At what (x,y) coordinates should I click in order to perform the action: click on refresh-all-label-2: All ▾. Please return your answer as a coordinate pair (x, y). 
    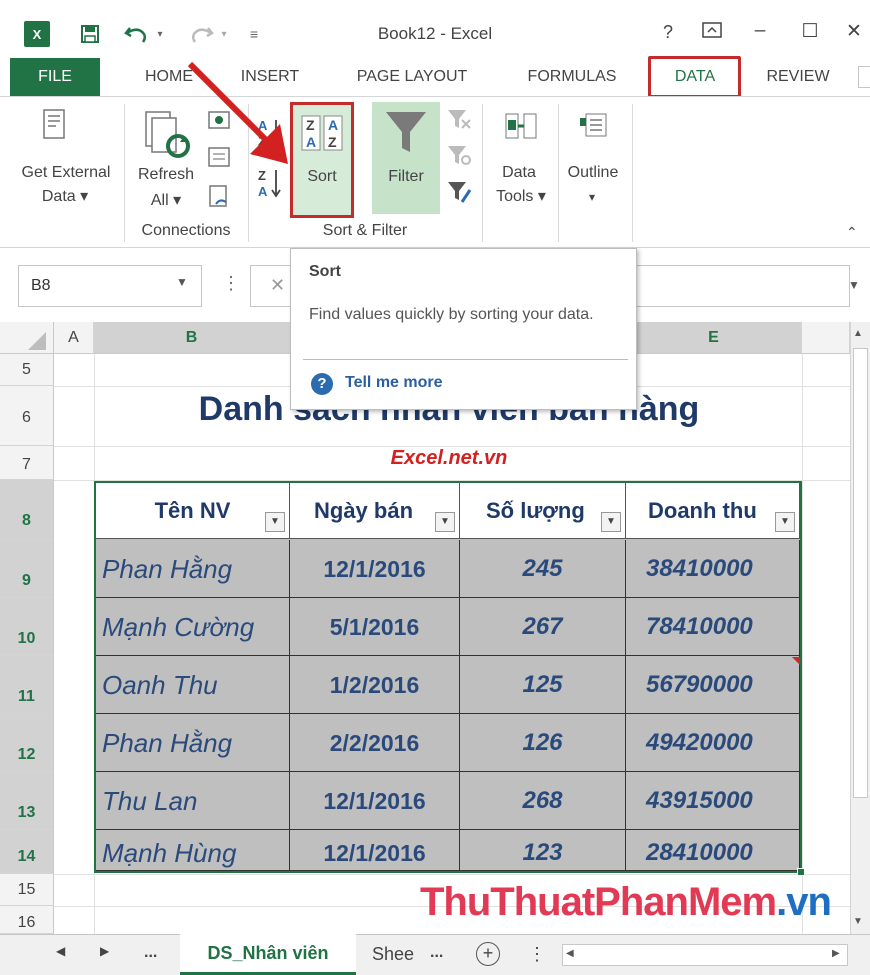
    Looking at the image, I should click on (166, 201).